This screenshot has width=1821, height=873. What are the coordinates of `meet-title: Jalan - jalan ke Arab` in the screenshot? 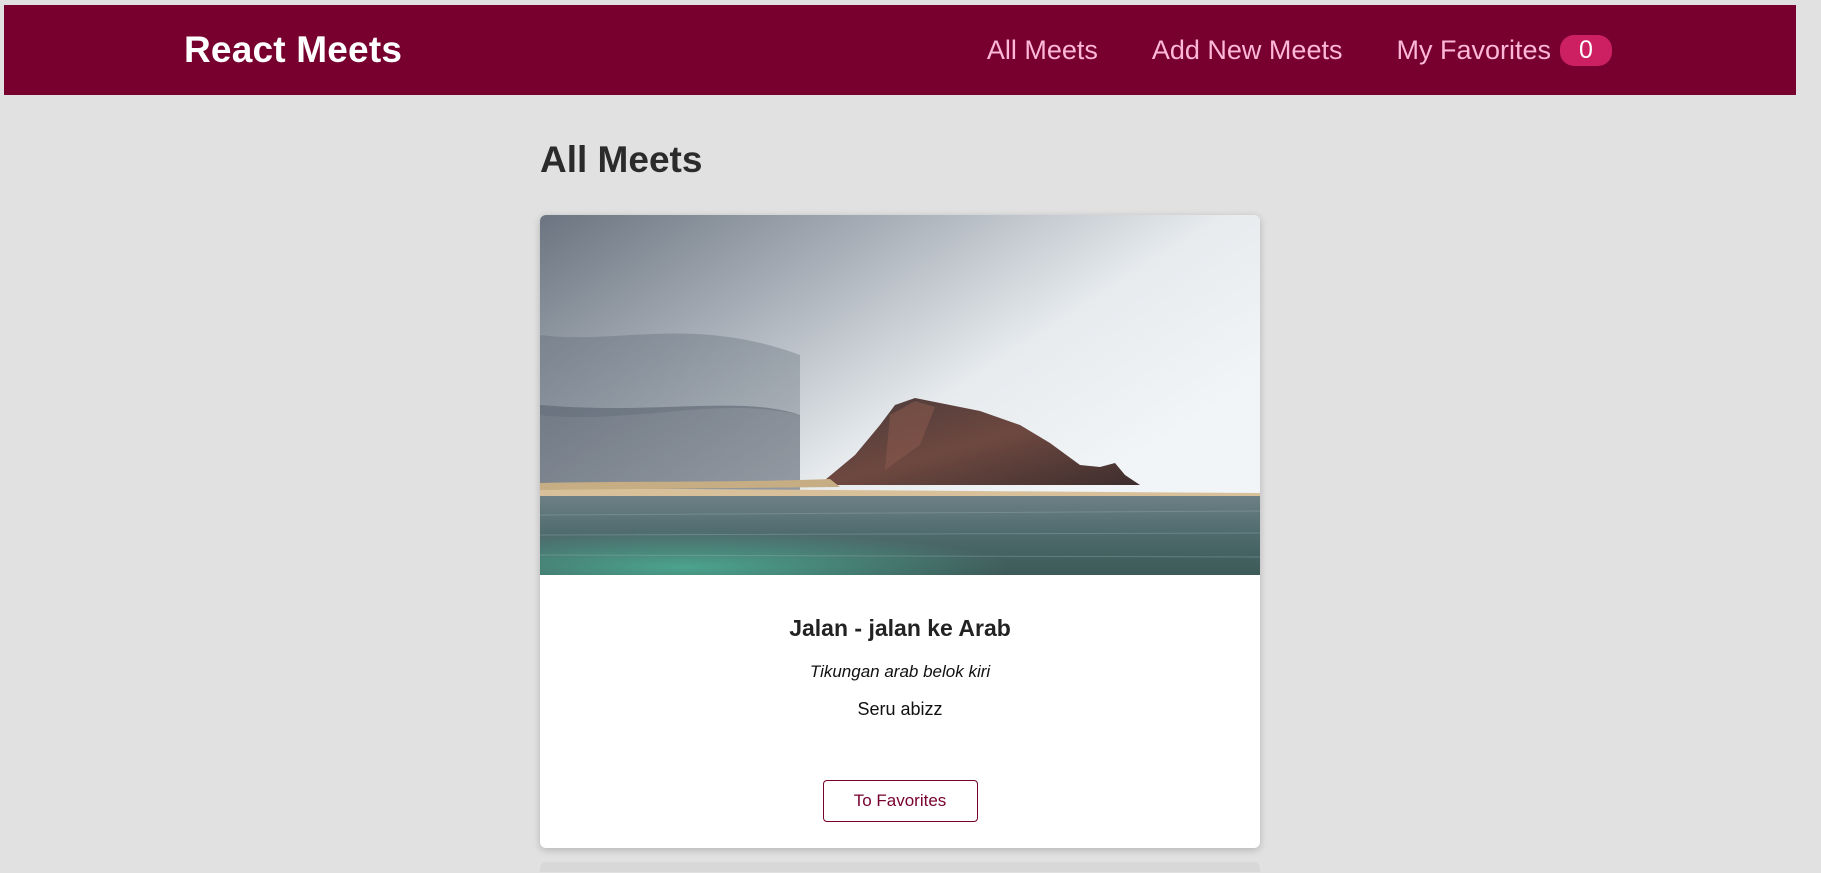 It's located at (900, 628).